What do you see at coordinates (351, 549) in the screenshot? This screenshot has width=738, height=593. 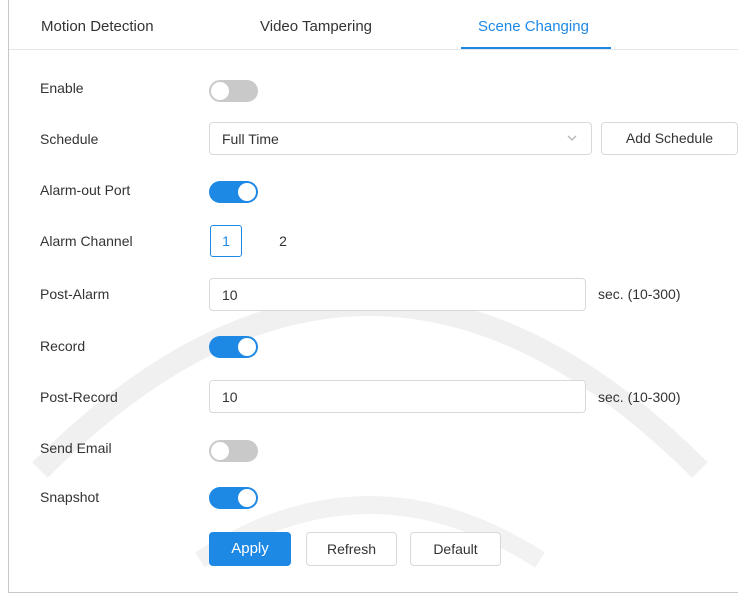 I see `refresh-button: Refresh` at bounding box center [351, 549].